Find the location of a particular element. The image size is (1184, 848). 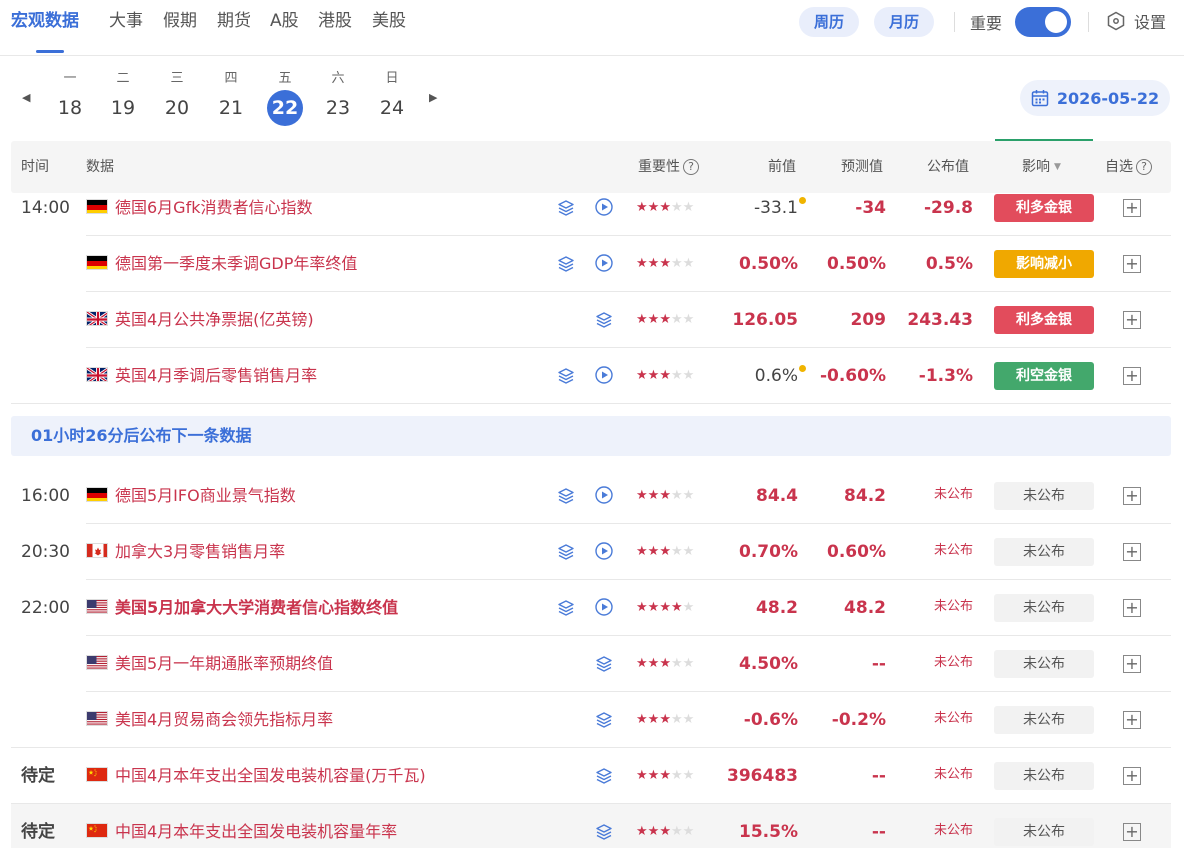

impact-badge: 利空金银 is located at coordinates (1044, 376).